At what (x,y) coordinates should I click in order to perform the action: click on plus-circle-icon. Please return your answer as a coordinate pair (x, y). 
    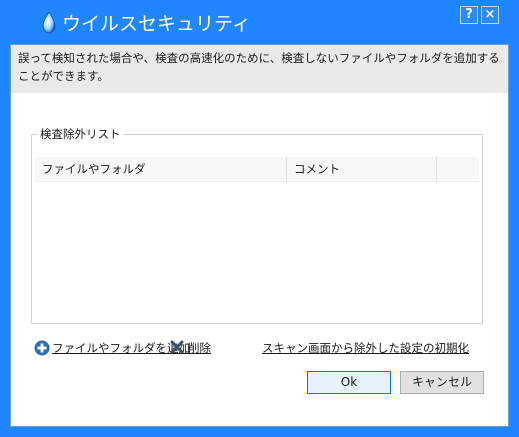
    Looking at the image, I should click on (42, 348).